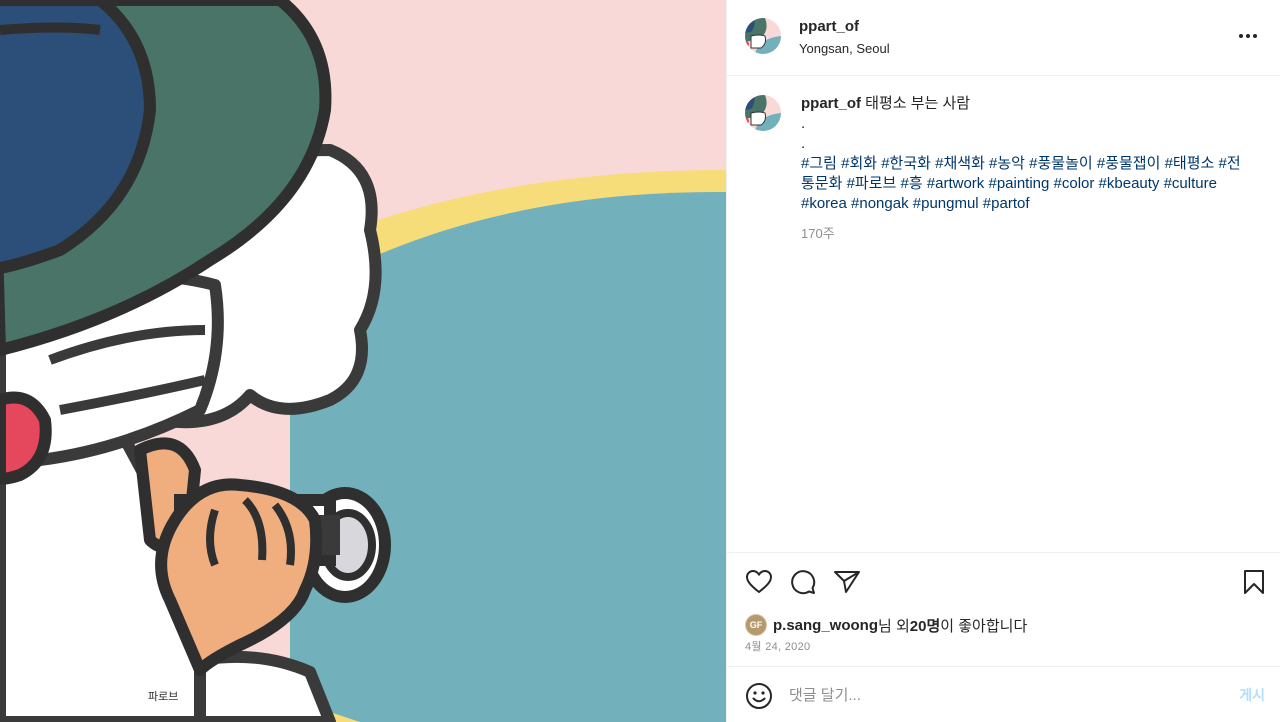 The width and height of the screenshot is (1280, 722). I want to click on comment-input, so click(999, 695).